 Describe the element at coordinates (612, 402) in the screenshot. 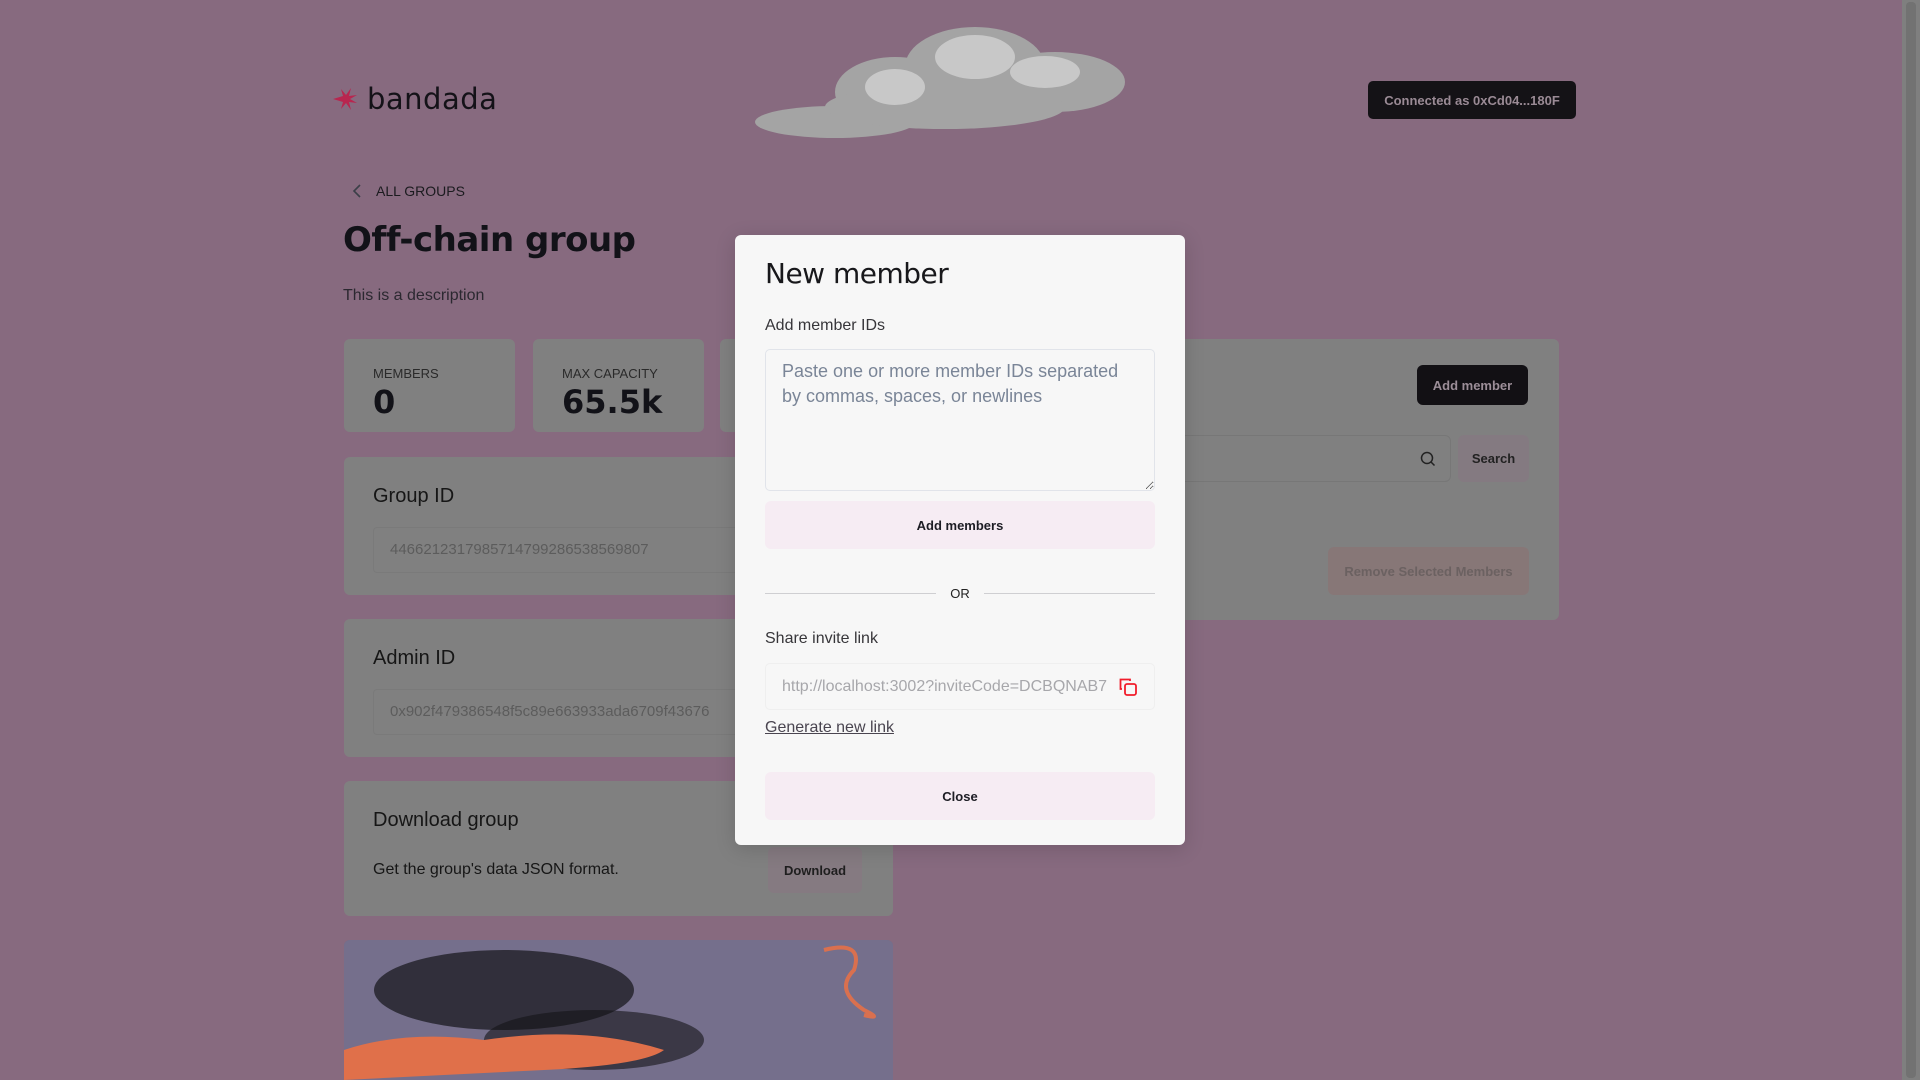

I see `stat-value: 65.5k` at that location.